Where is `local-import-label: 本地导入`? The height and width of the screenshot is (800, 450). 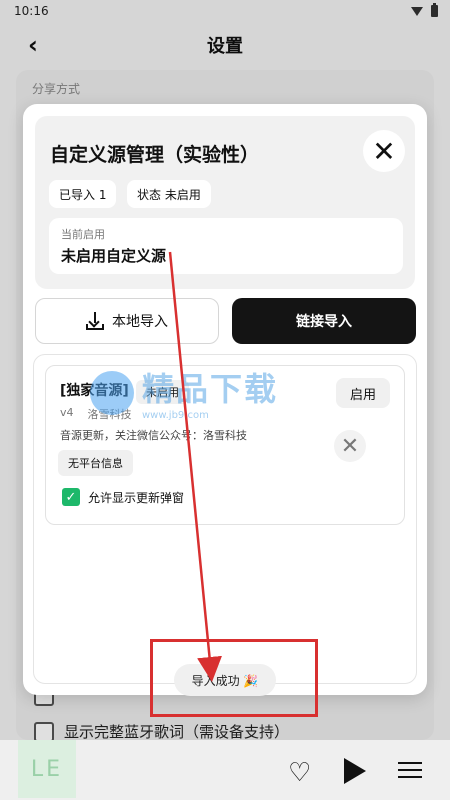 local-import-label: 本地导入 is located at coordinates (140, 322).